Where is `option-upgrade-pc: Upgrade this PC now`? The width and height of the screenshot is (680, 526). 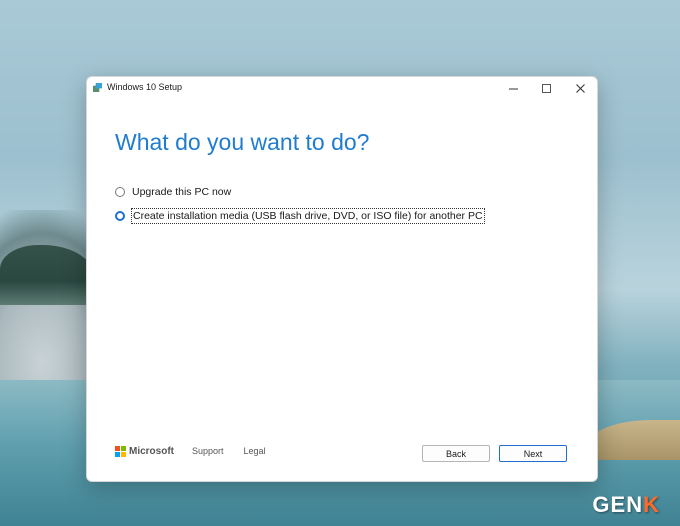 option-upgrade-pc: Upgrade this PC now is located at coordinates (173, 192).